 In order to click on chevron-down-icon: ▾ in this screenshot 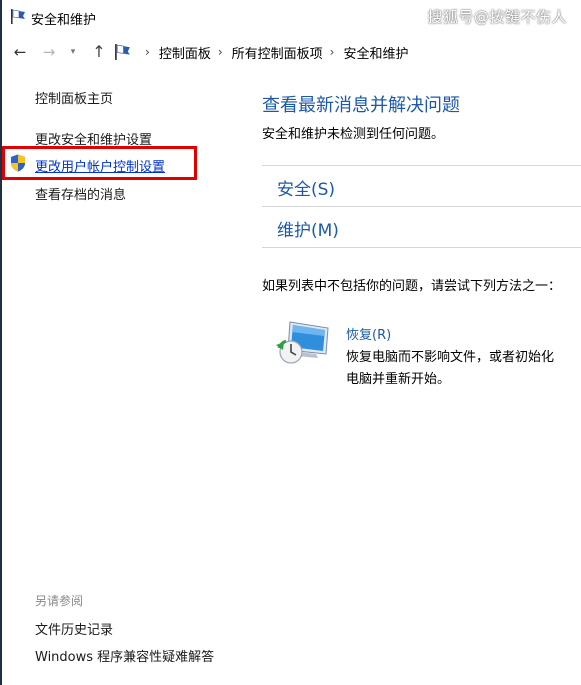, I will do `click(73, 52)`.